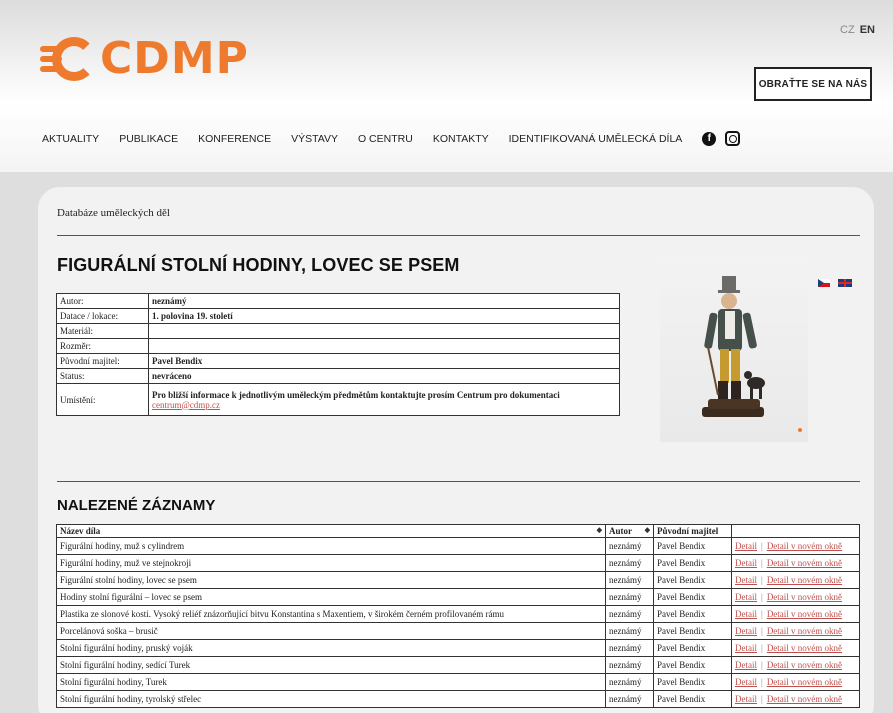 Image resolution: width=893 pixels, height=713 pixels. Describe the element at coordinates (102, 346) in the screenshot. I see `detail-key: Rozměr:` at that location.